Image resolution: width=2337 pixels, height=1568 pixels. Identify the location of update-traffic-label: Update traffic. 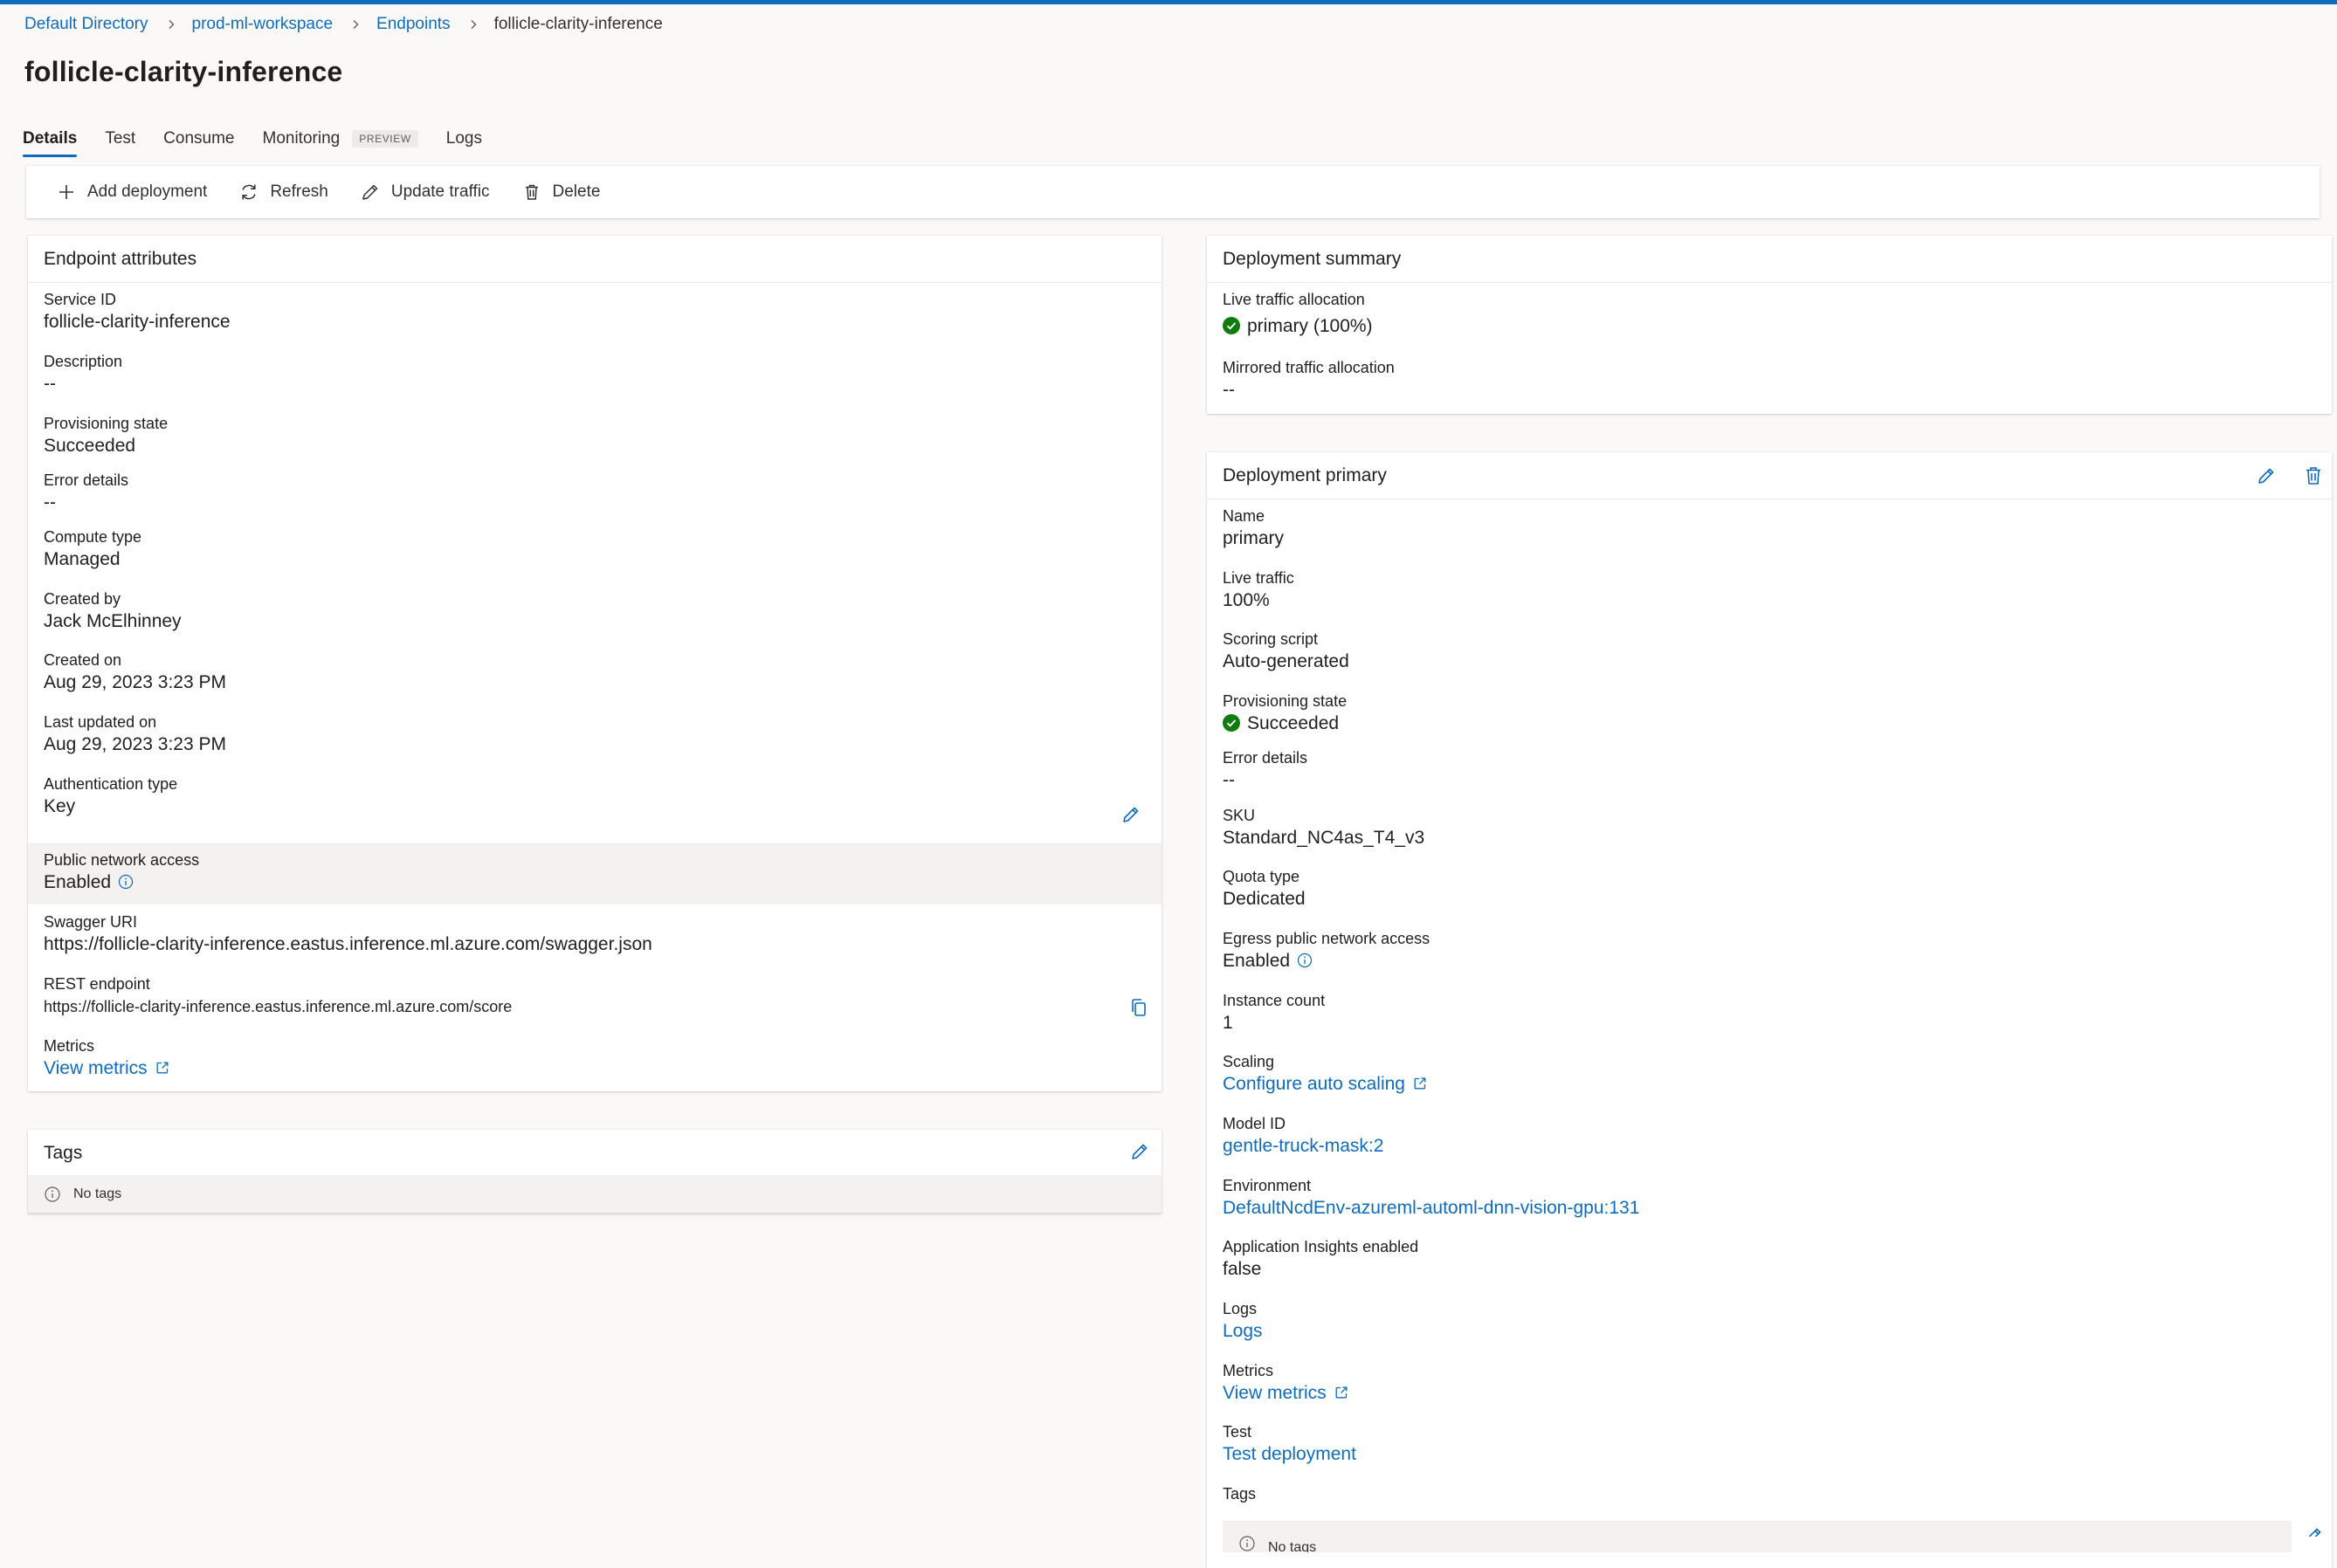
(440, 191).